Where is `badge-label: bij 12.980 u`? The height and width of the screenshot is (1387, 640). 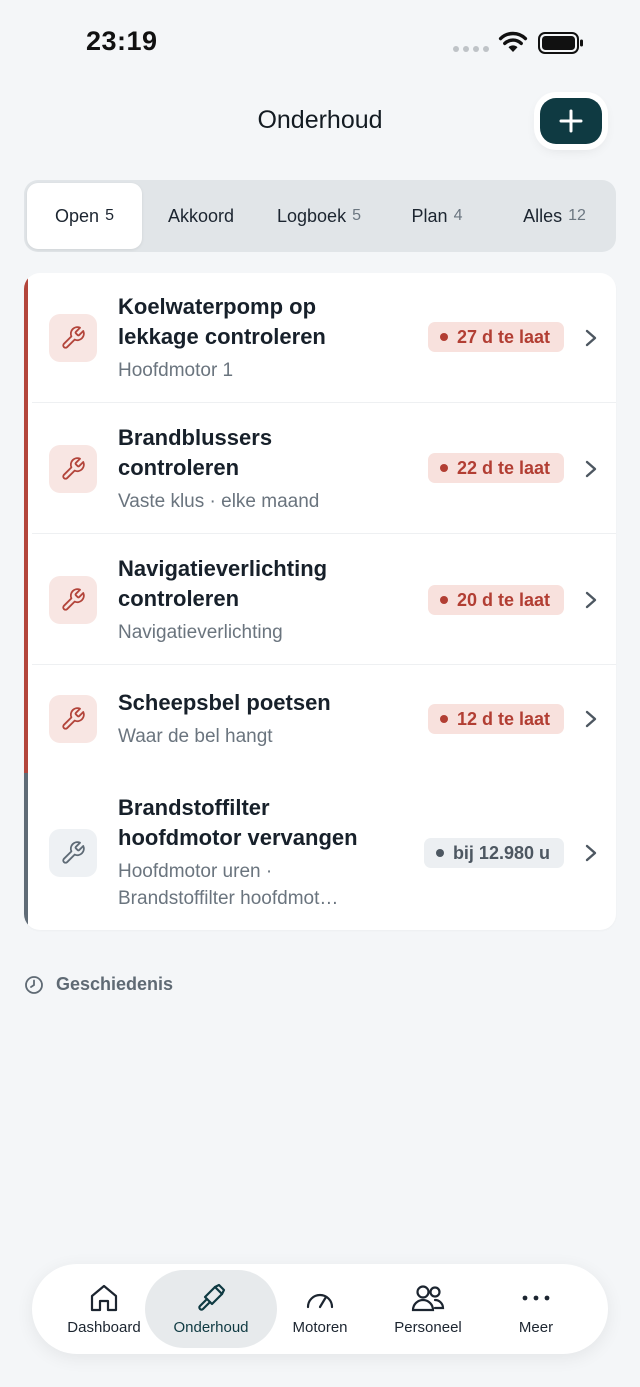 badge-label: bij 12.980 u is located at coordinates (501, 852).